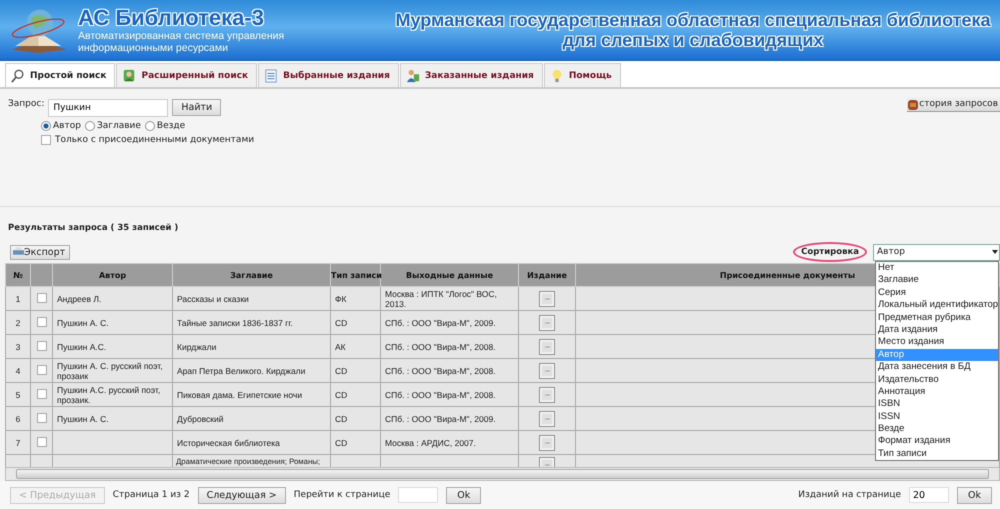  Describe the element at coordinates (112, 370) in the screenshot. I see `table-cell: Пушкин А. С. русский поэт, прозаик` at that location.